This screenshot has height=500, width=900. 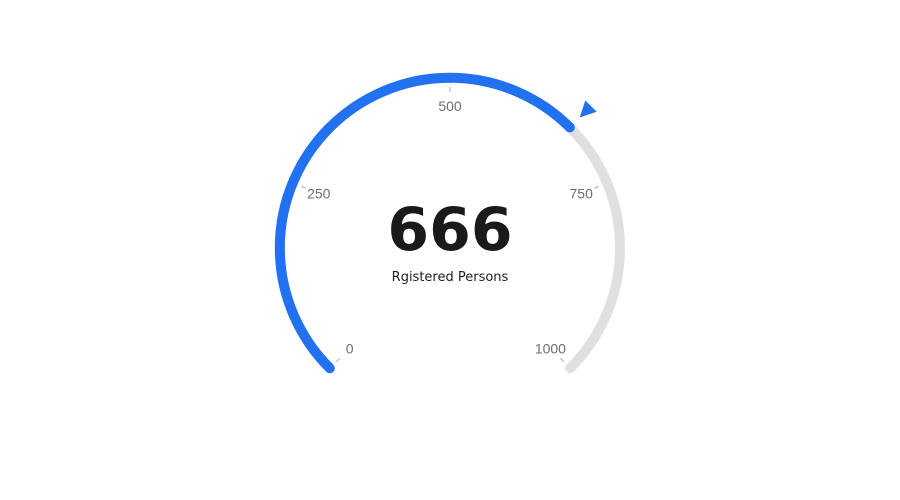 I want to click on gauge-tick-label: 1000, so click(x=550, y=348).